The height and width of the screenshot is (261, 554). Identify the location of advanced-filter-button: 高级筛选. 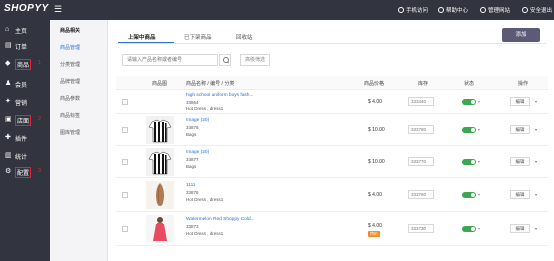
(255, 60).